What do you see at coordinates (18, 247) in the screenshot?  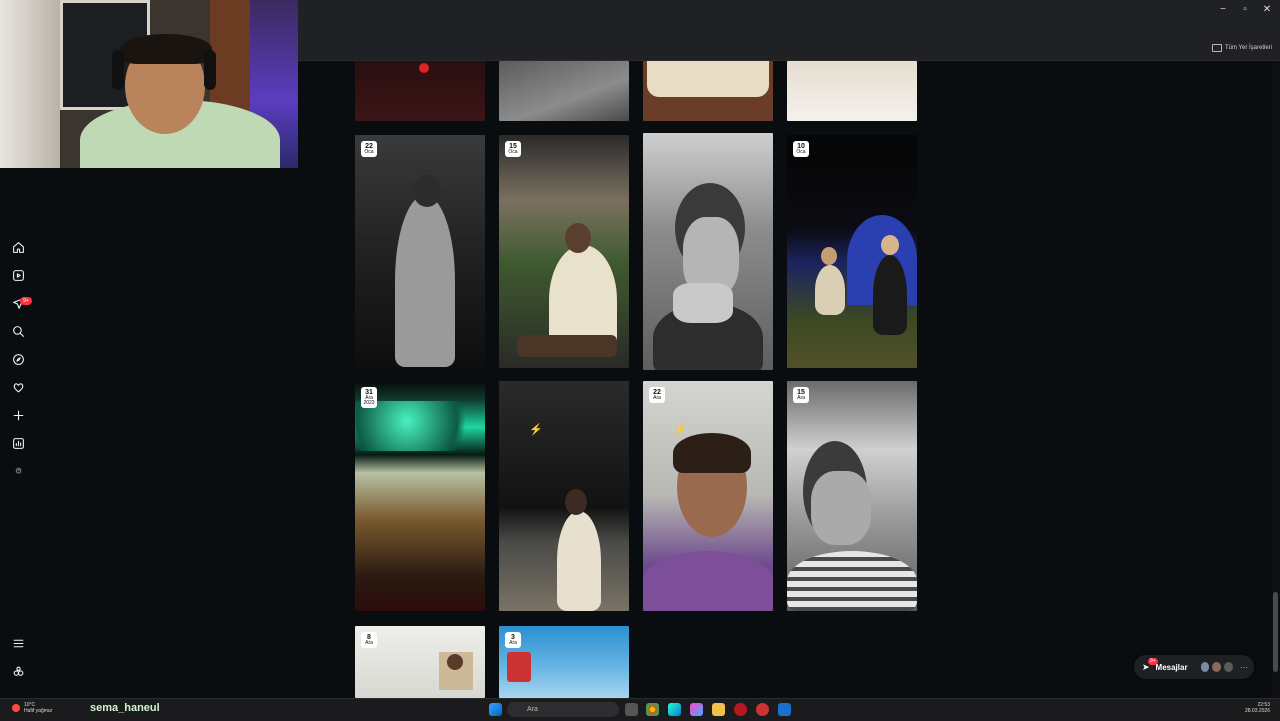 I see `home-icon` at bounding box center [18, 247].